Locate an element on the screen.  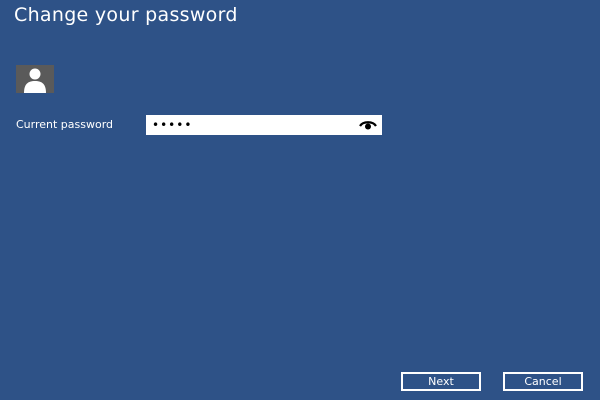
reveal-password-button is located at coordinates (368, 125).